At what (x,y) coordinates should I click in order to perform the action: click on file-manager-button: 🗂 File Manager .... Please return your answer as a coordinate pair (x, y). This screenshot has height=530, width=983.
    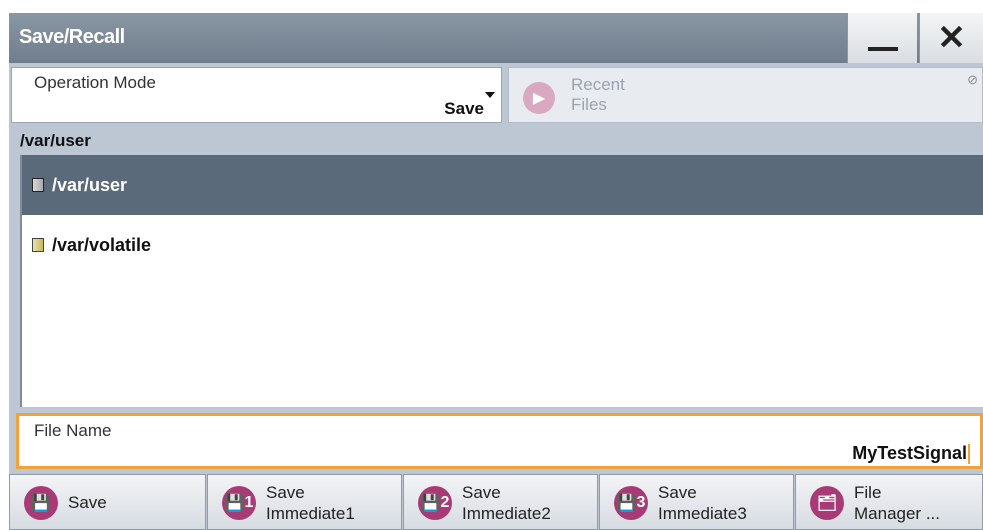
    Looking at the image, I should click on (889, 502).